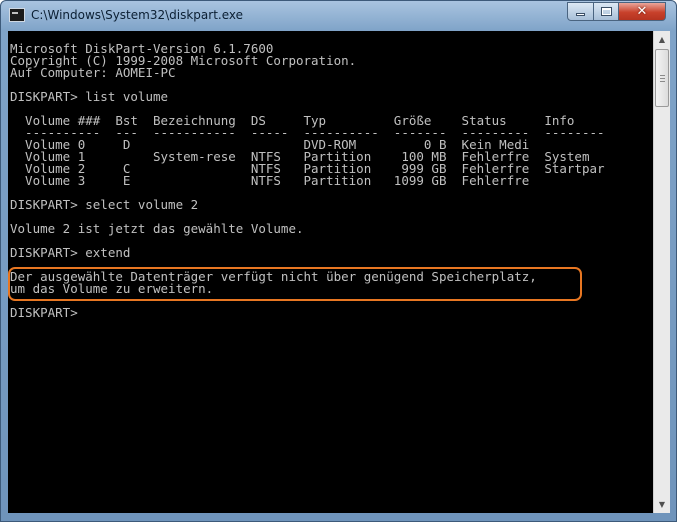 Image resolution: width=677 pixels, height=522 pixels. What do you see at coordinates (17, 15) in the screenshot?
I see `console-app-icon` at bounding box center [17, 15].